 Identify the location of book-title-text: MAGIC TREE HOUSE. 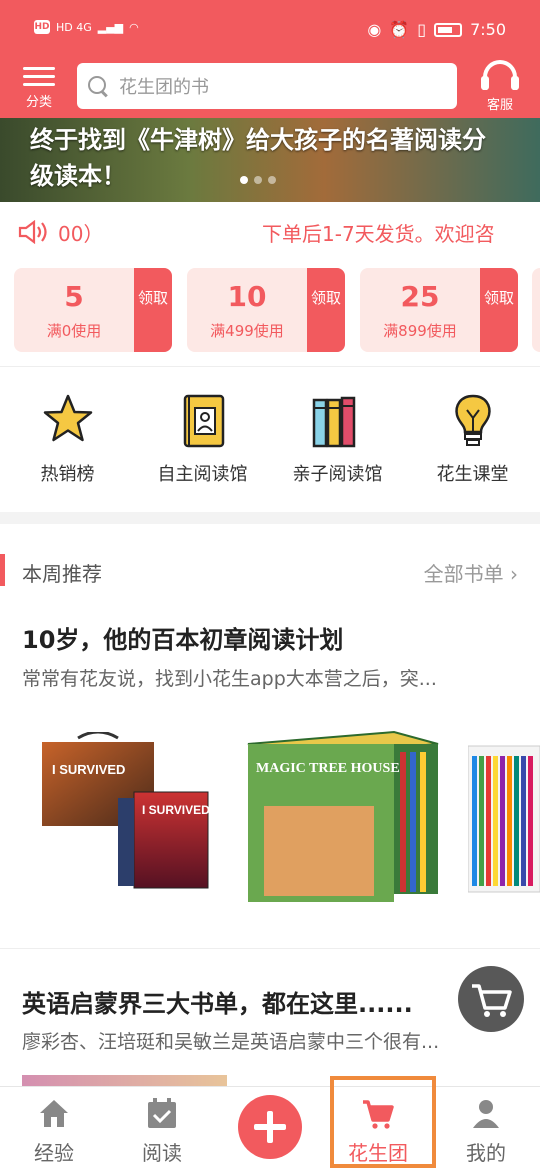
(328, 768).